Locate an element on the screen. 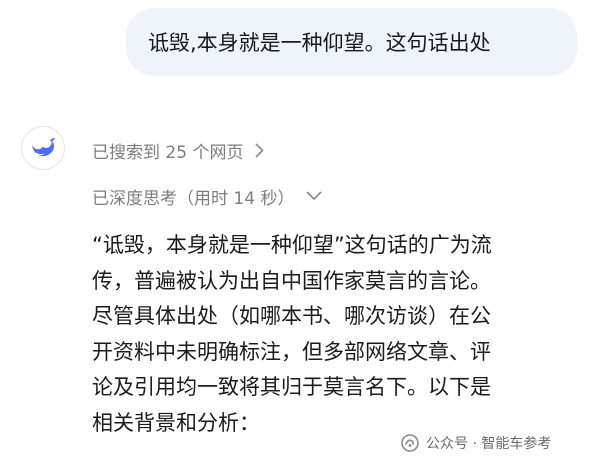  deepseek-whale-icon is located at coordinates (44, 147).